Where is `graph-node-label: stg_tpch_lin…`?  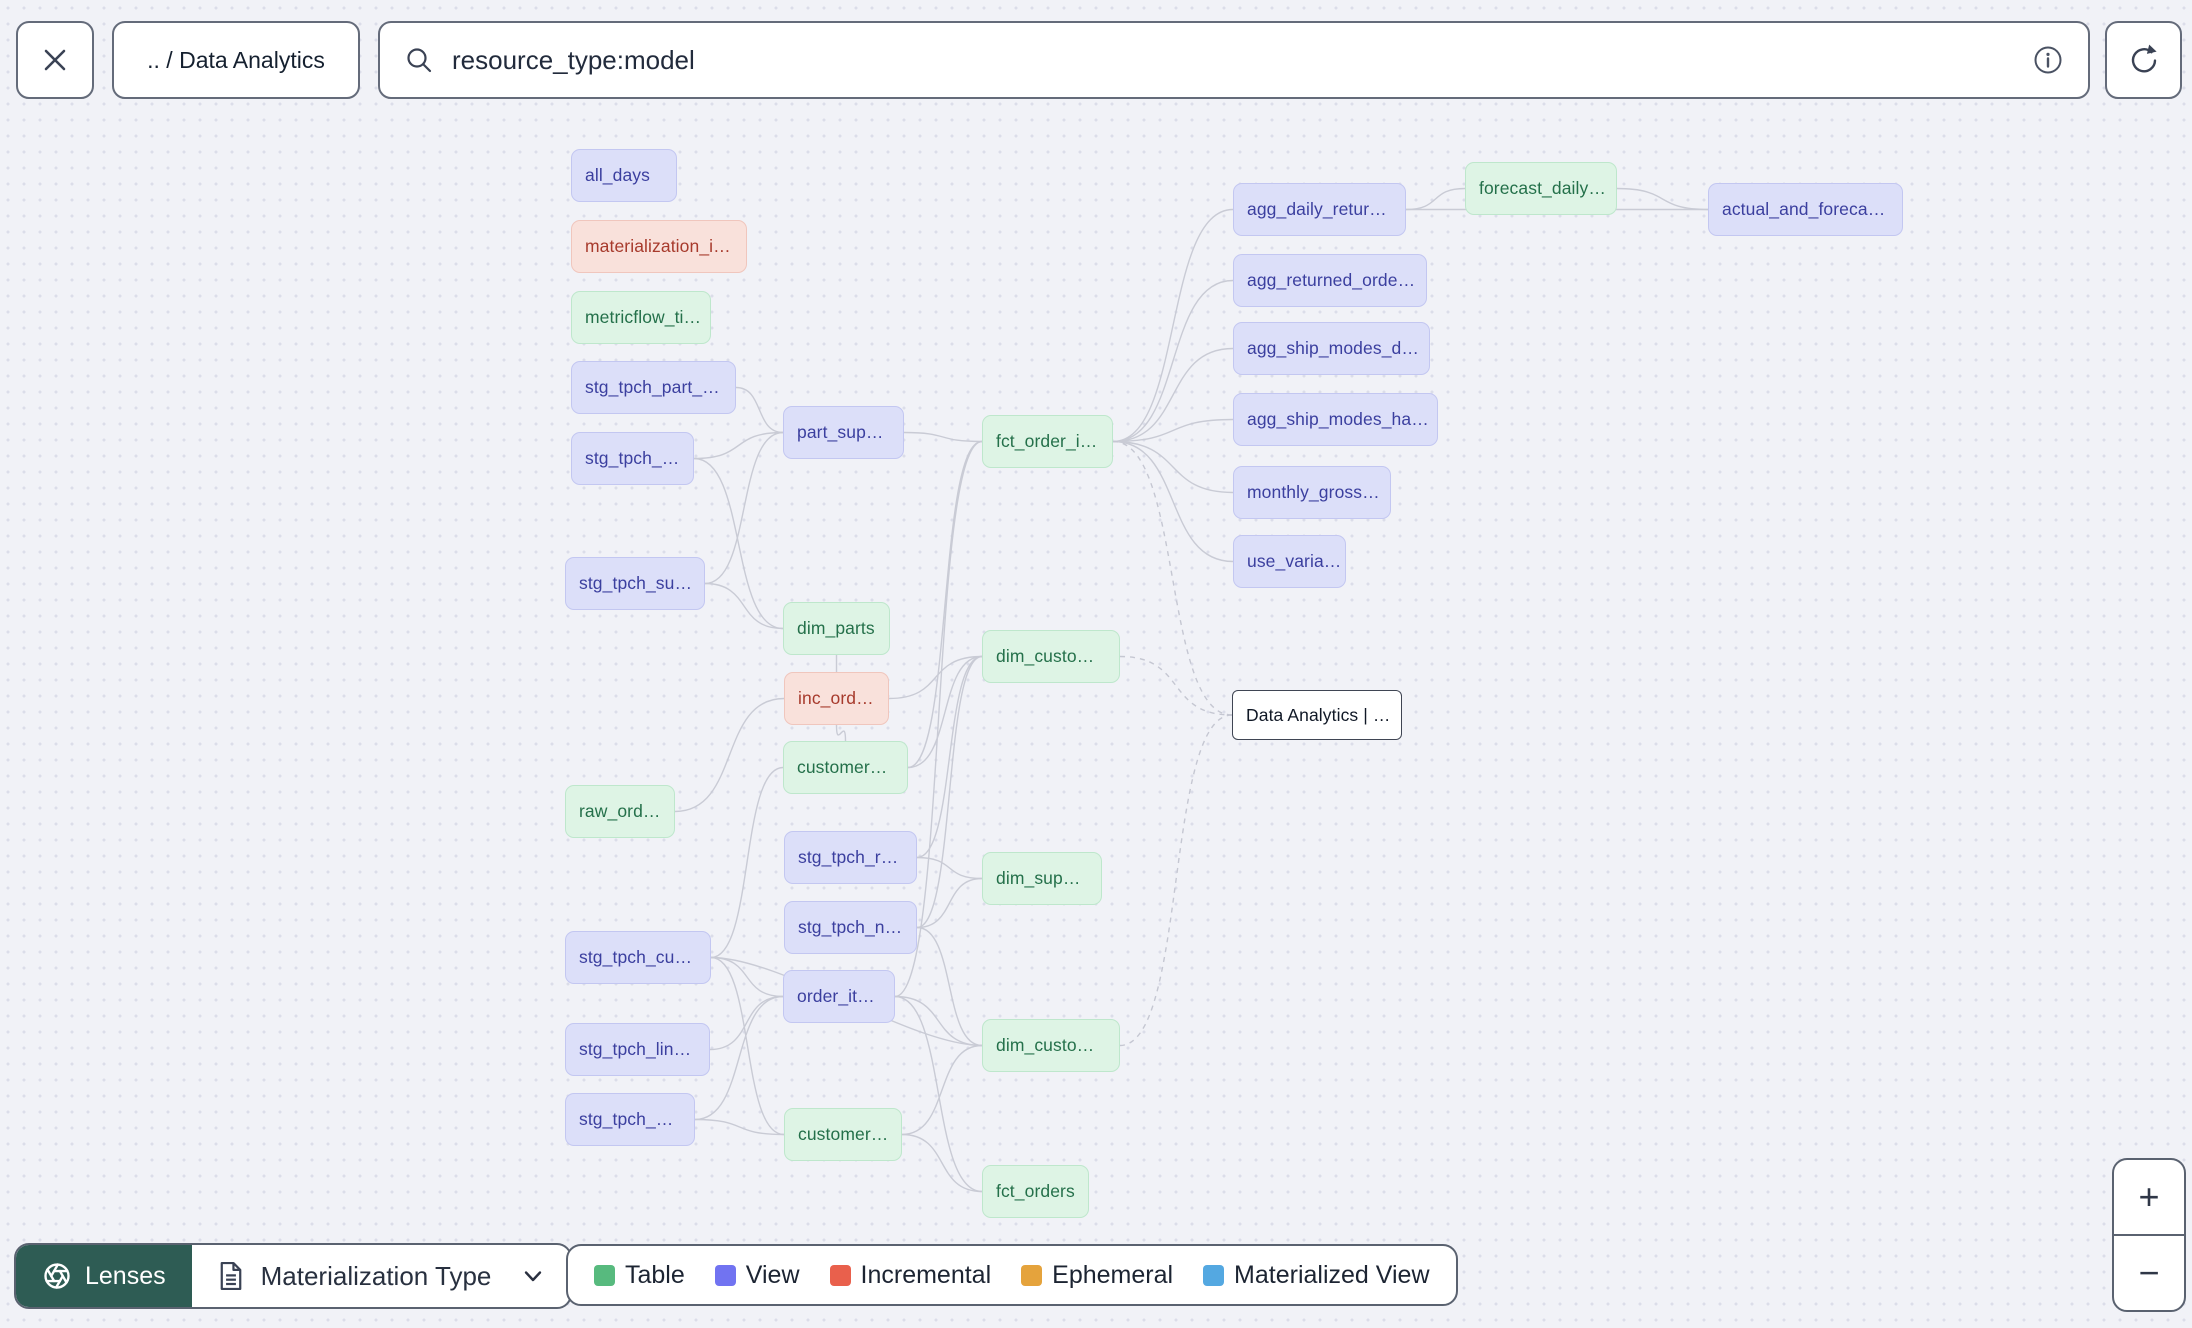
graph-node-label: stg_tpch_lin… is located at coordinates (635, 1049).